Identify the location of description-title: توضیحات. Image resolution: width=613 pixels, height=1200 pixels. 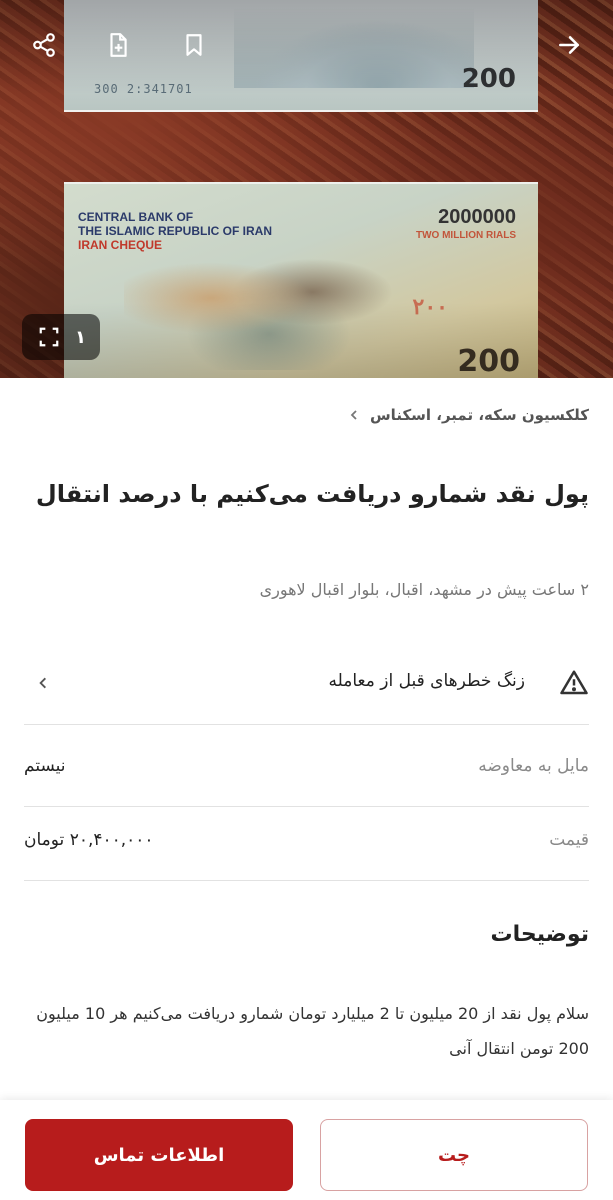
(539, 934).